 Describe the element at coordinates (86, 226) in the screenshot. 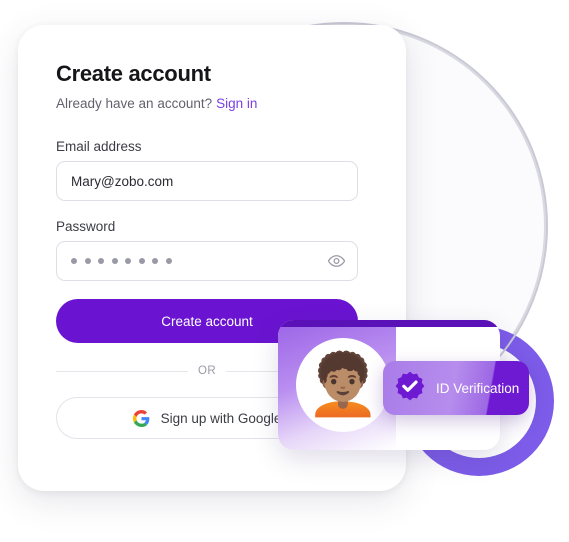

I see `password-label: Password` at that location.